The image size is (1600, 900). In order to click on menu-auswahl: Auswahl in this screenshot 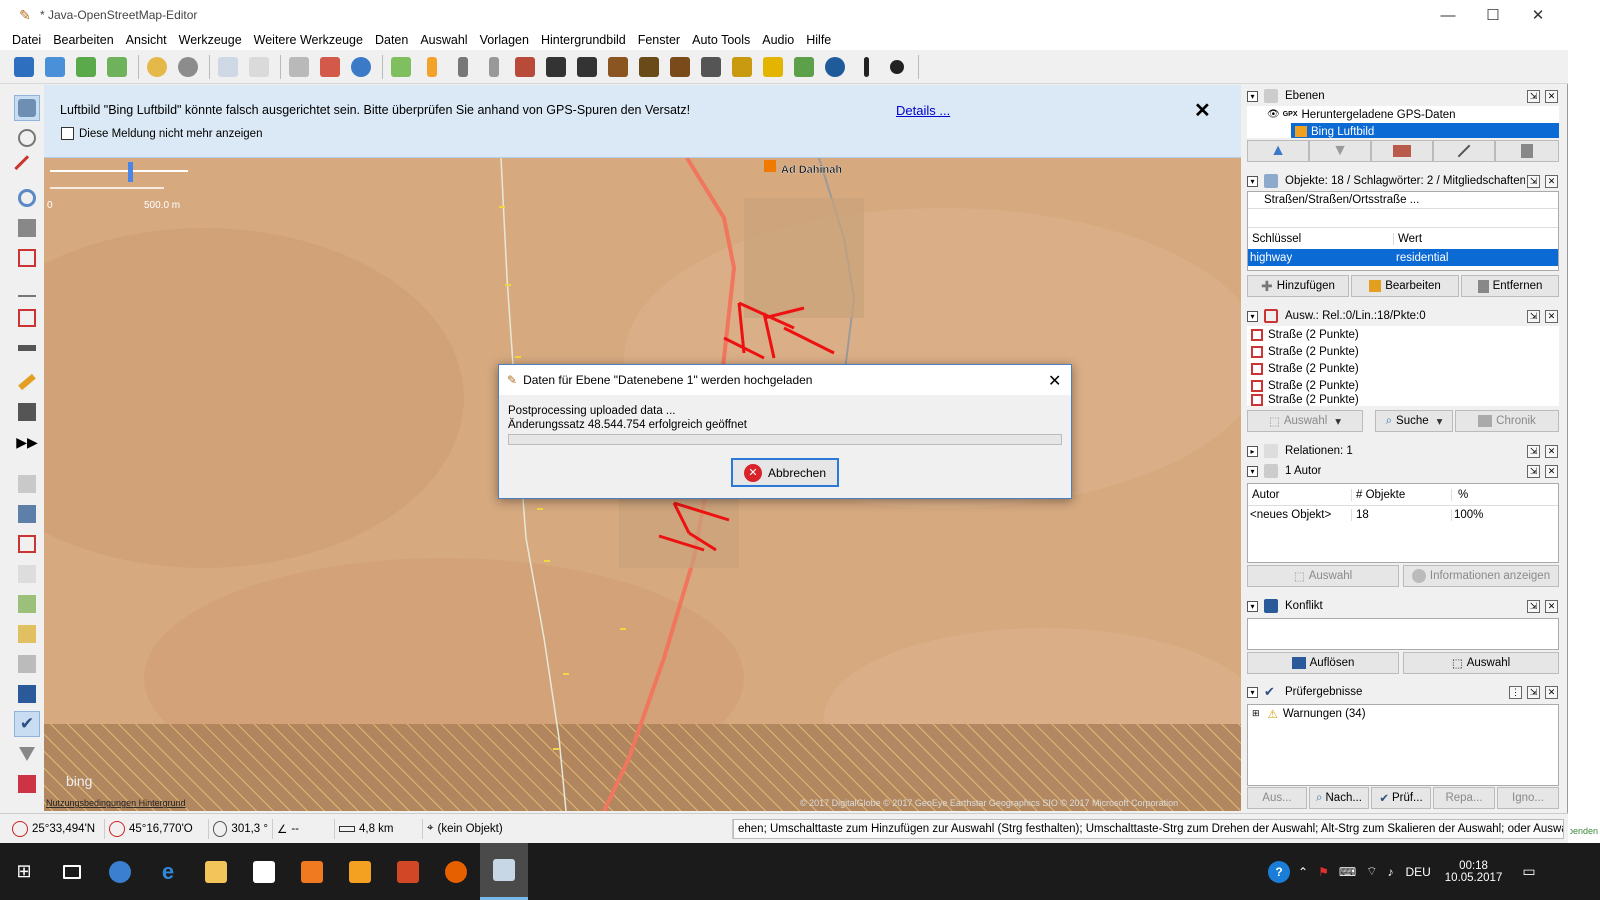, I will do `click(443, 40)`.